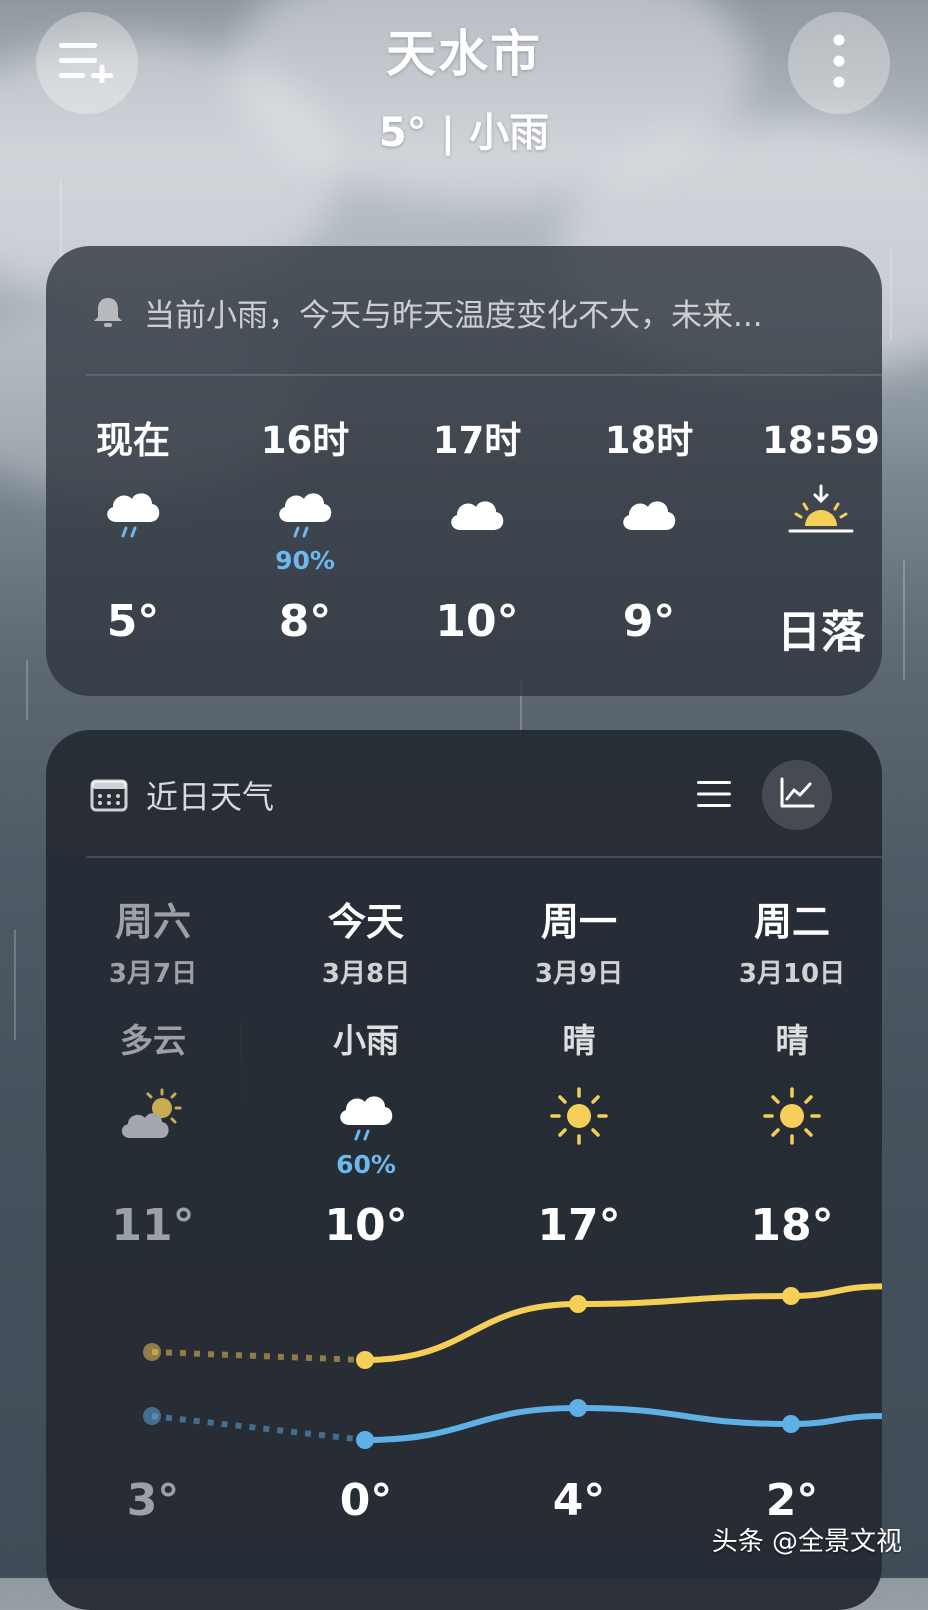  I want to click on hour-now: 现在 5°, so click(133, 541).